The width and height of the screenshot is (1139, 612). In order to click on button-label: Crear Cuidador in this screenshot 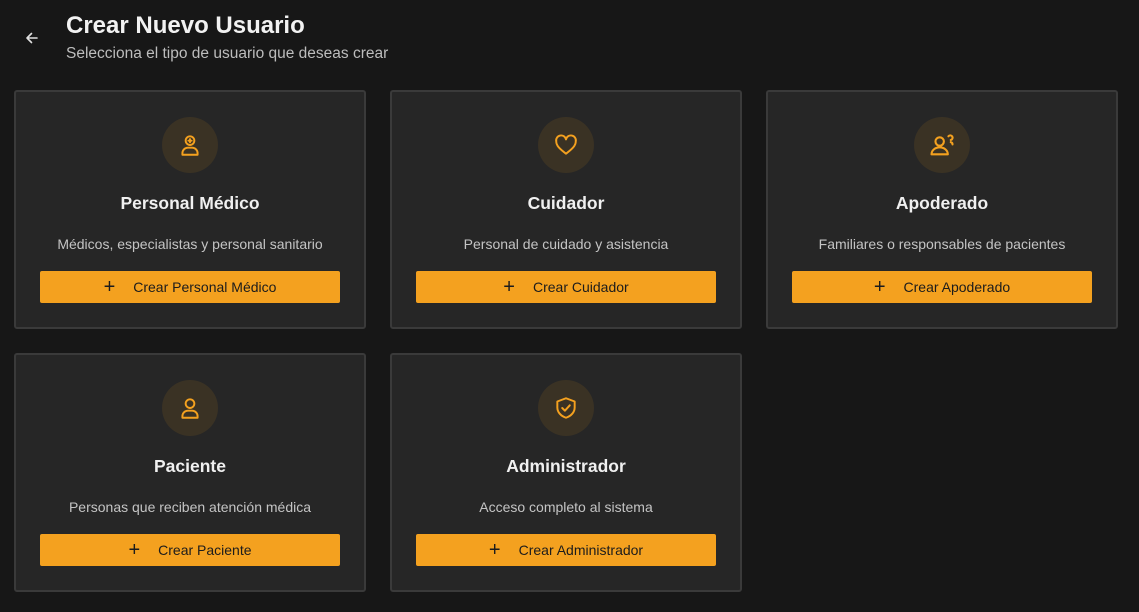, I will do `click(580, 287)`.